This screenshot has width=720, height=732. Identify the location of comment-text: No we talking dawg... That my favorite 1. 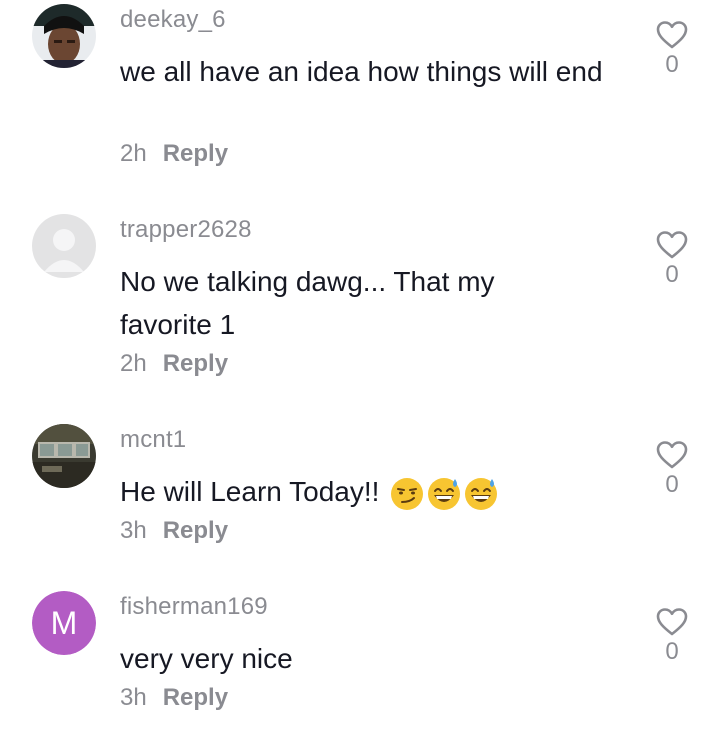
(307, 303).